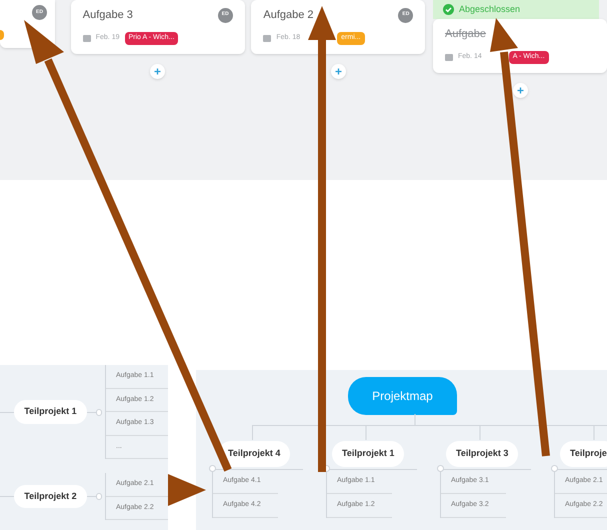 The height and width of the screenshot is (530, 607). What do you see at coordinates (583, 453) in the screenshot?
I see `branch-node: Teilproje` at bounding box center [583, 453].